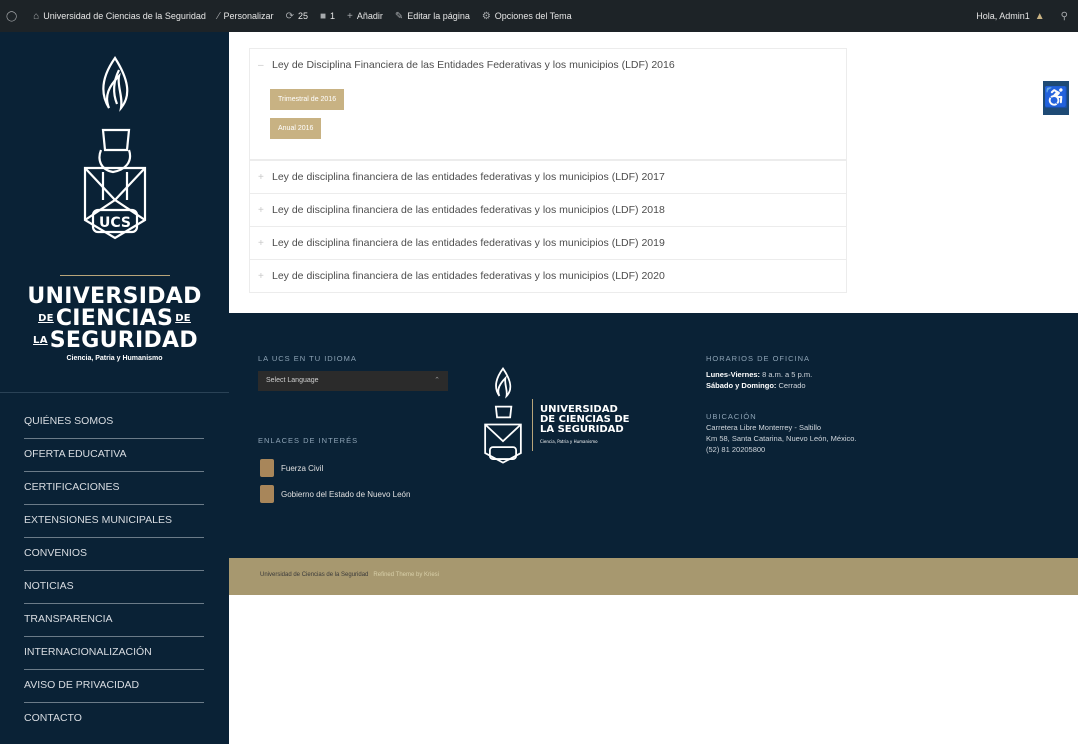 This screenshot has width=1078, height=744. What do you see at coordinates (114, 554) in the screenshot?
I see `menu-item-convenios: CONVENIOS` at bounding box center [114, 554].